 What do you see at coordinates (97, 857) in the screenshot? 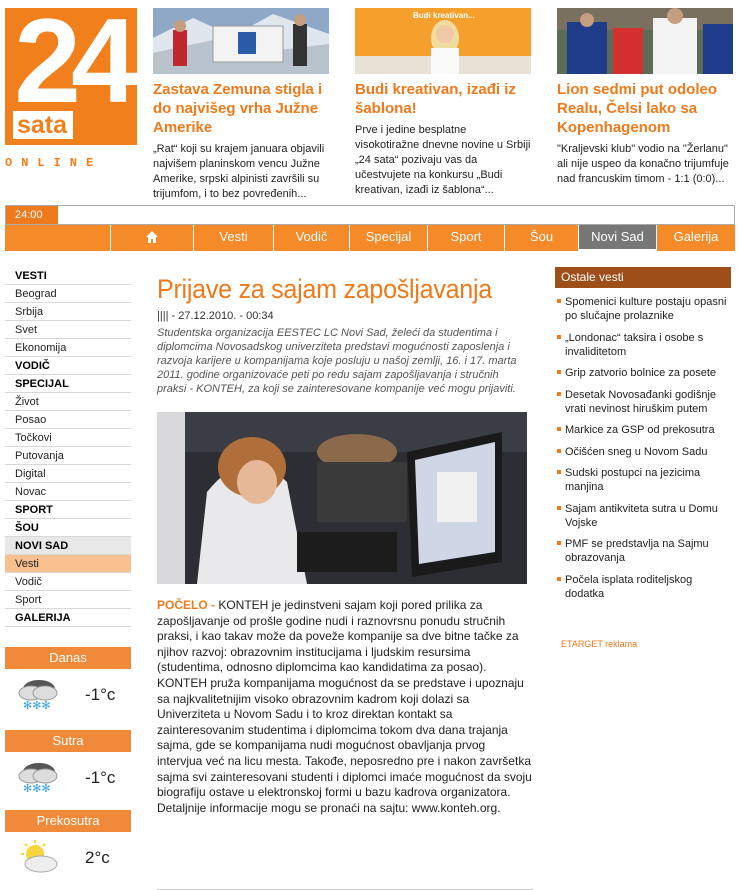
I see `weather-temp: 2°c` at bounding box center [97, 857].